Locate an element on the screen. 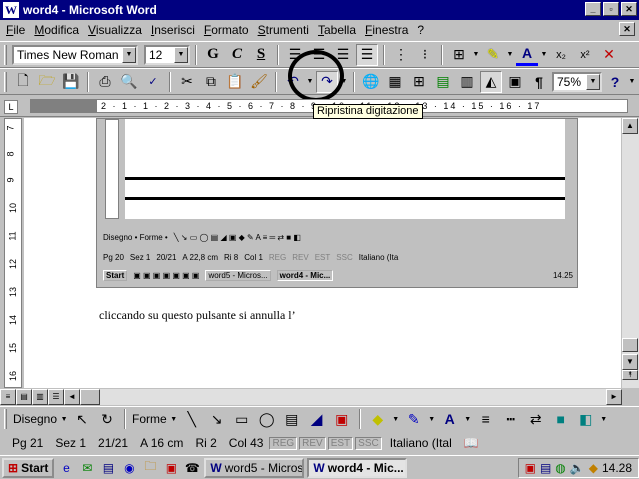 The width and height of the screenshot is (639, 479). minimize-button: _ is located at coordinates (593, 9).